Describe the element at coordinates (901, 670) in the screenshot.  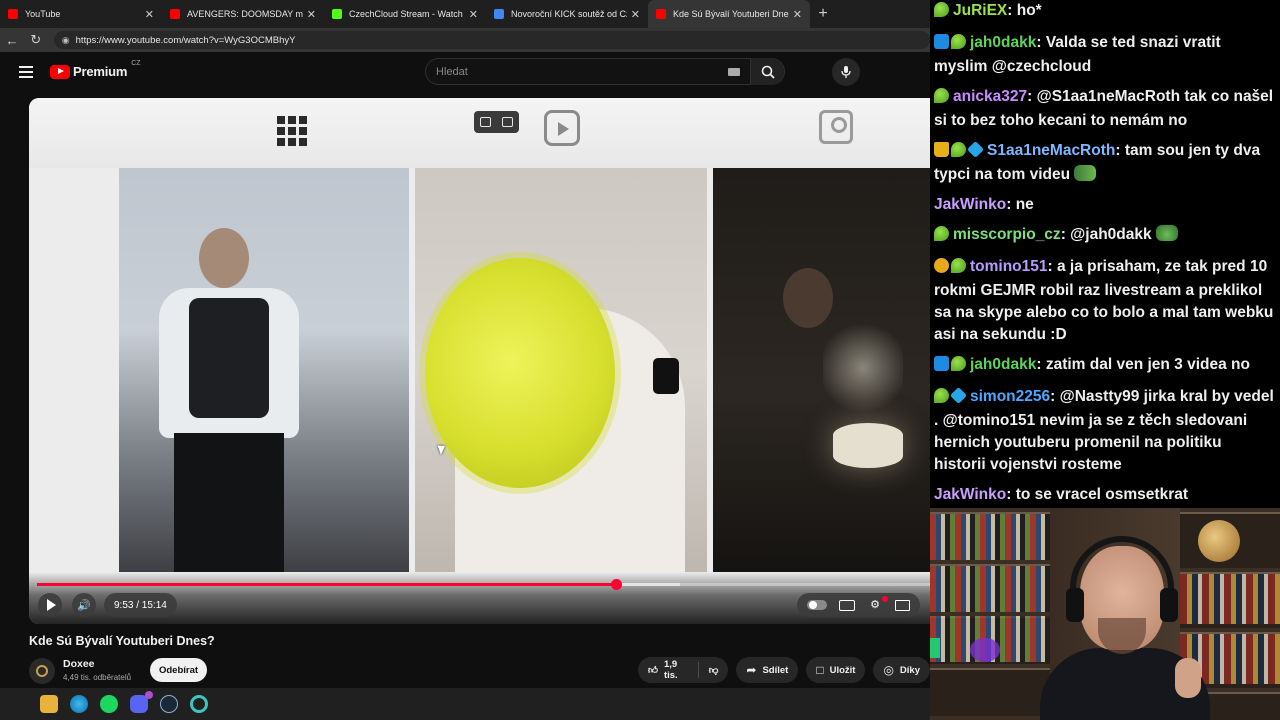
I see `thanks-button: ◎ Díky` at that location.